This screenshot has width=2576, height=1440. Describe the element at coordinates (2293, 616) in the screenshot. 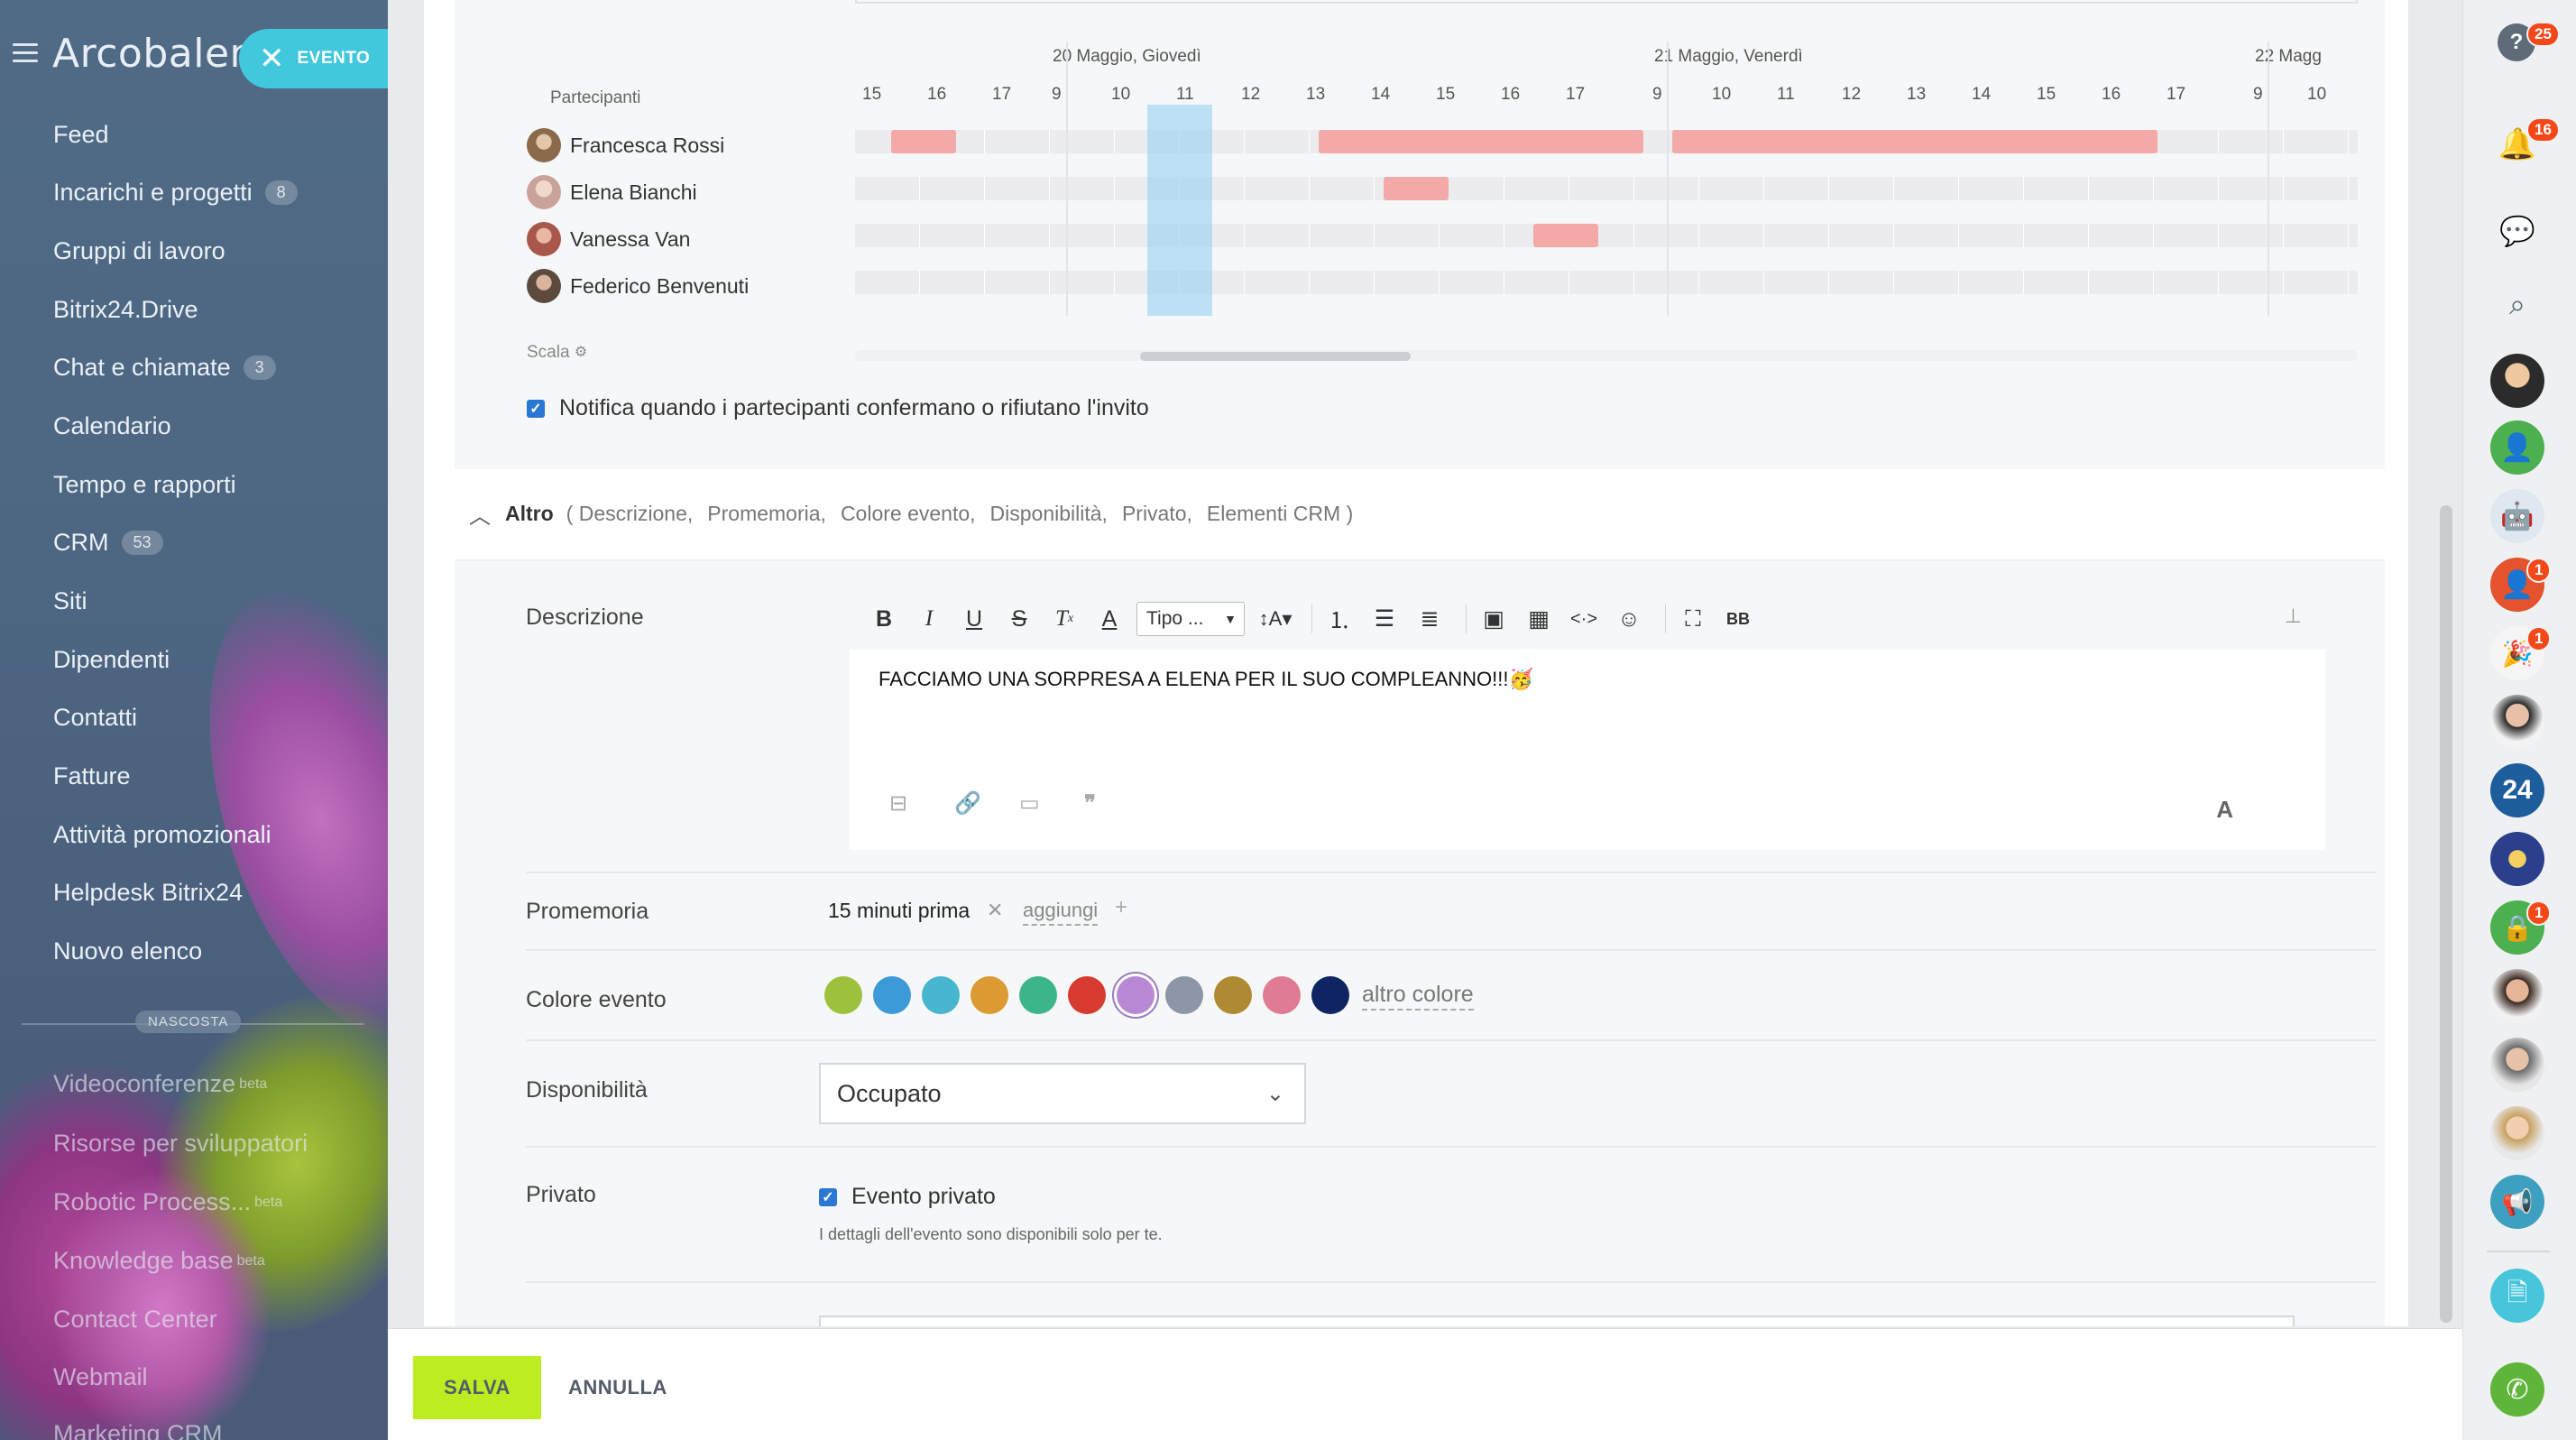

I see `pin-icon: ⊥` at that location.